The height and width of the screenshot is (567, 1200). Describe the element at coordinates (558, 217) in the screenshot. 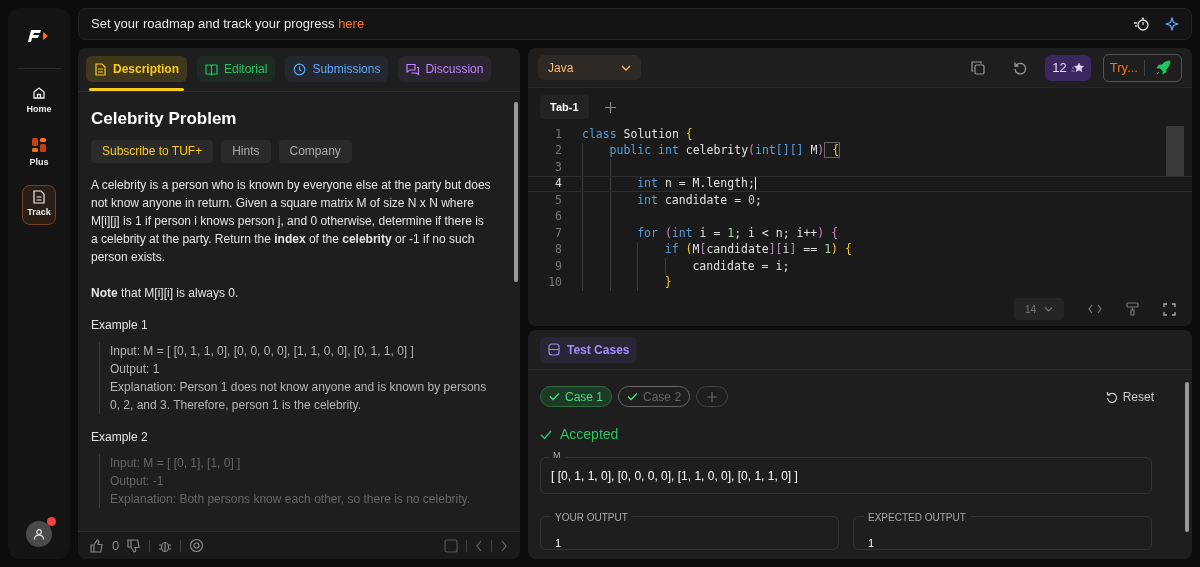

I see `line-number: 6` at that location.